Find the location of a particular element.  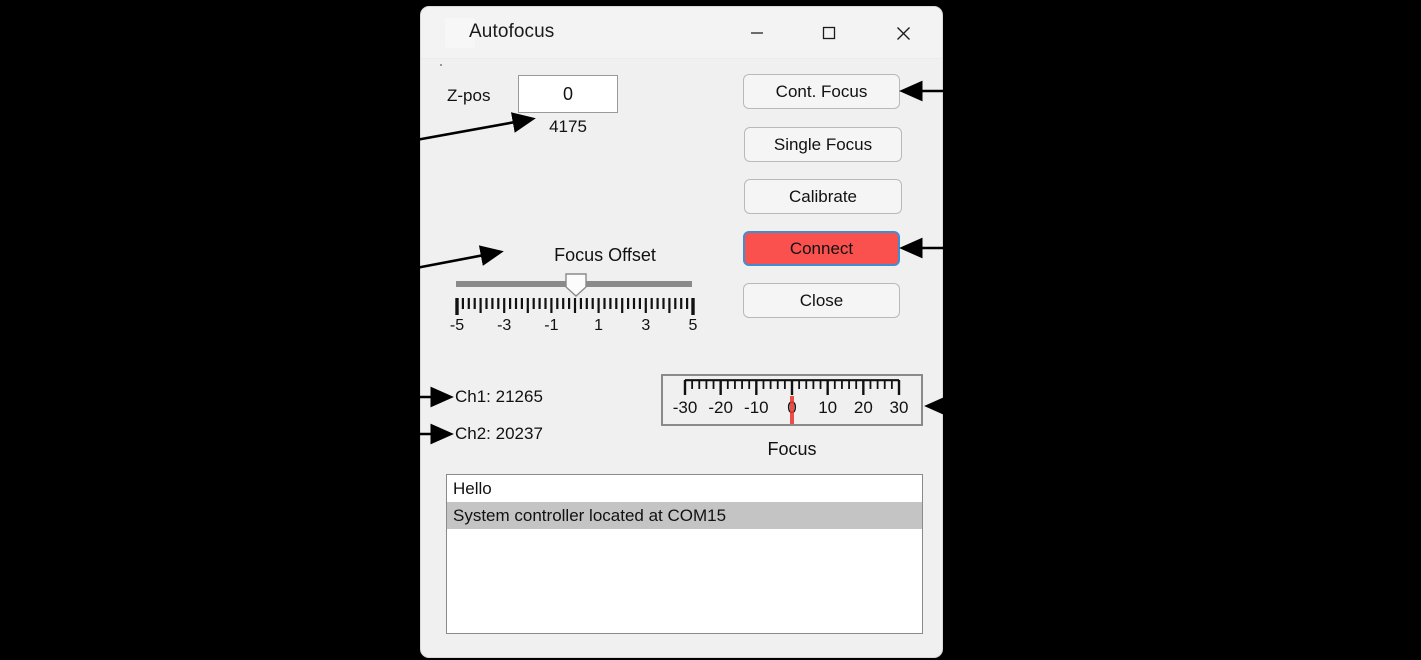

focus-offset-slider-thumb is located at coordinates (576, 285).